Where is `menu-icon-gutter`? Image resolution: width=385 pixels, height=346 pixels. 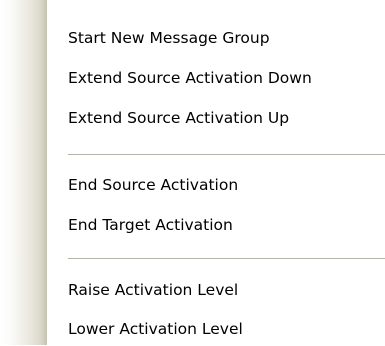
menu-icon-gutter is located at coordinates (22, 172).